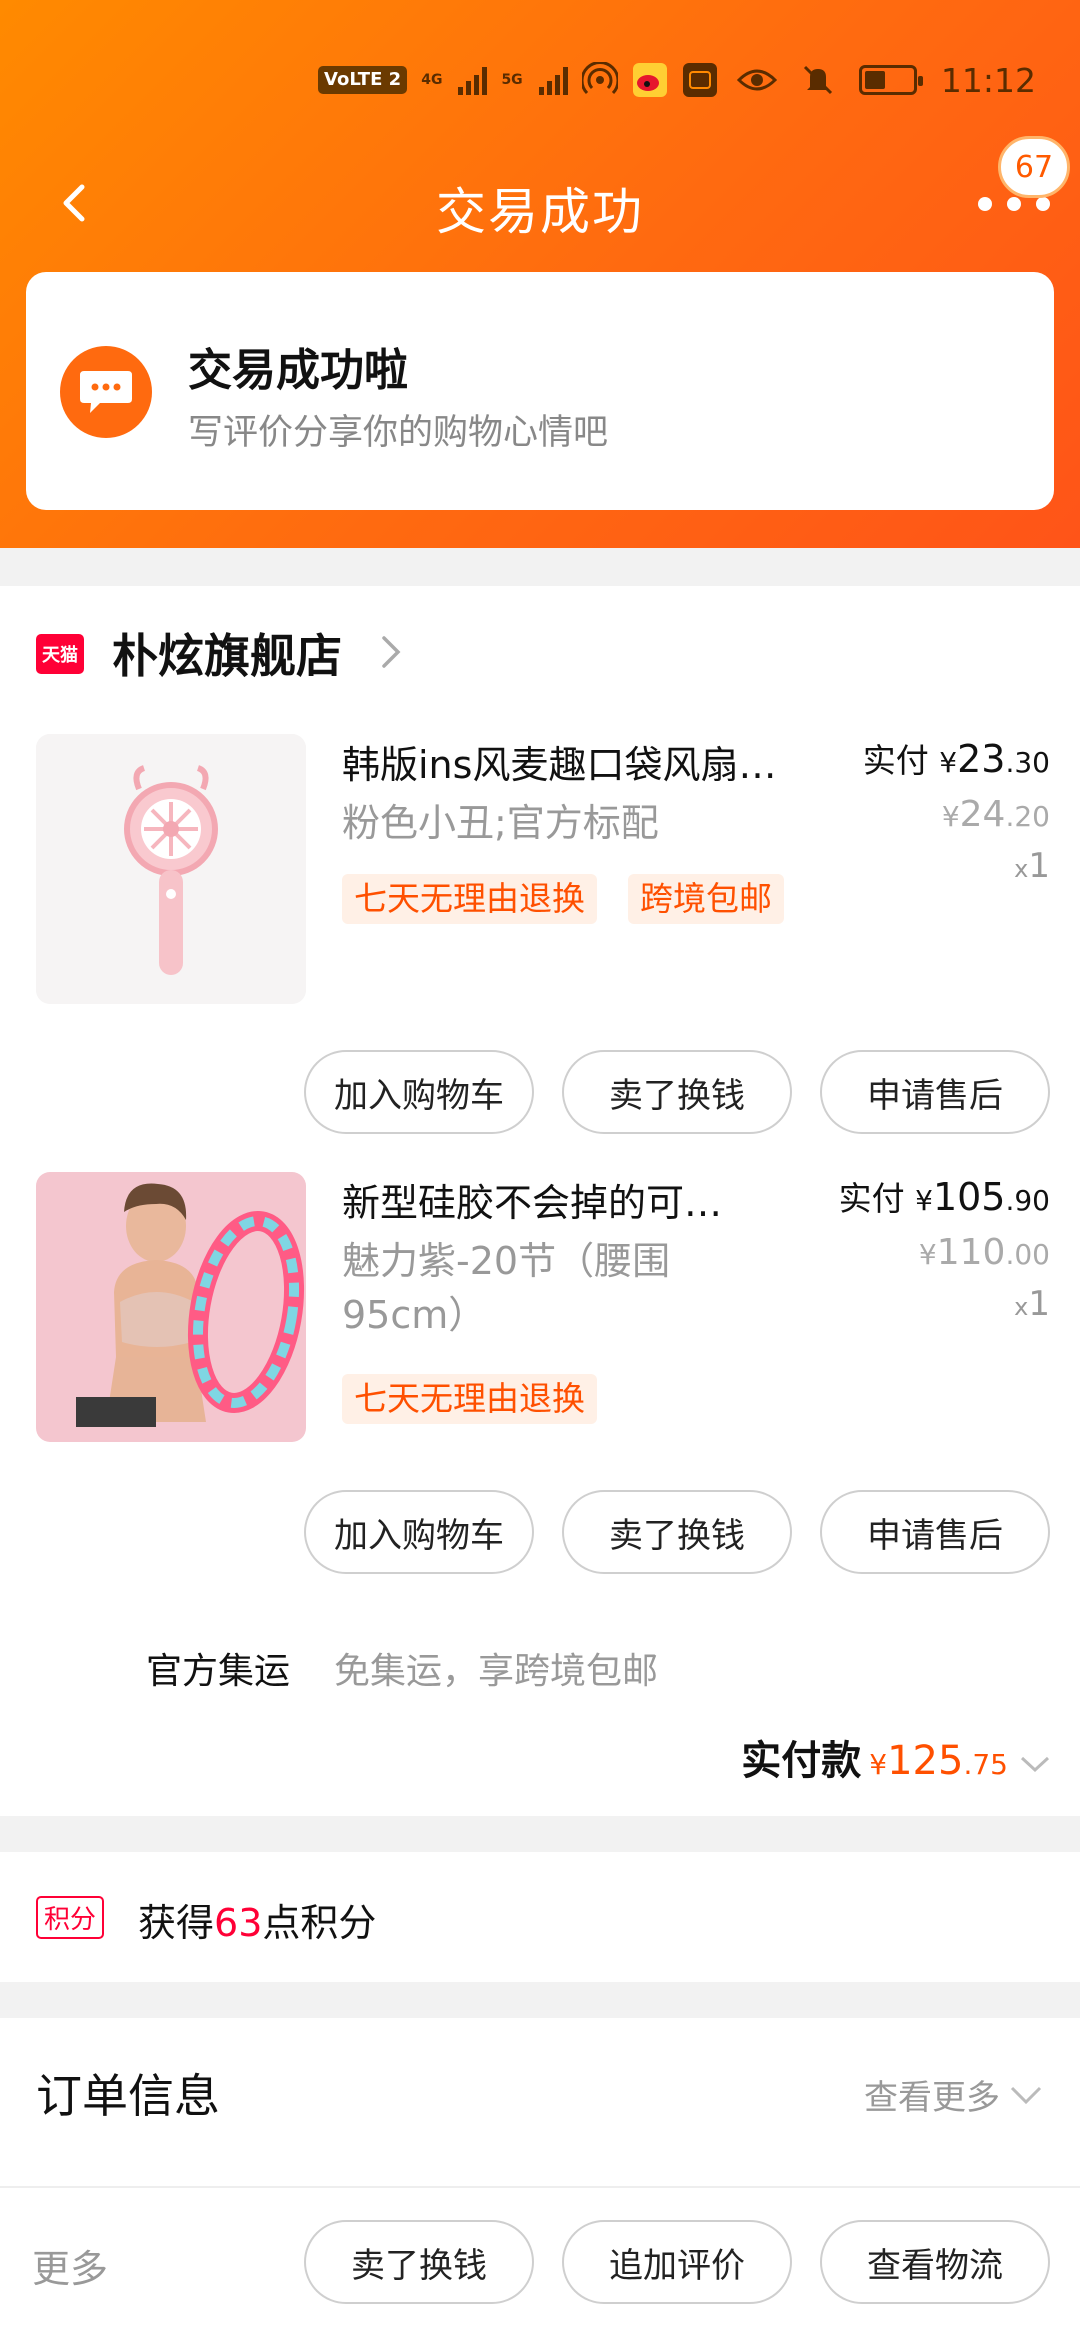 The width and height of the screenshot is (1080, 2340). Describe the element at coordinates (398, 433) in the screenshot. I see `success-subtitle: 写评价分享你的购物心情吧` at that location.